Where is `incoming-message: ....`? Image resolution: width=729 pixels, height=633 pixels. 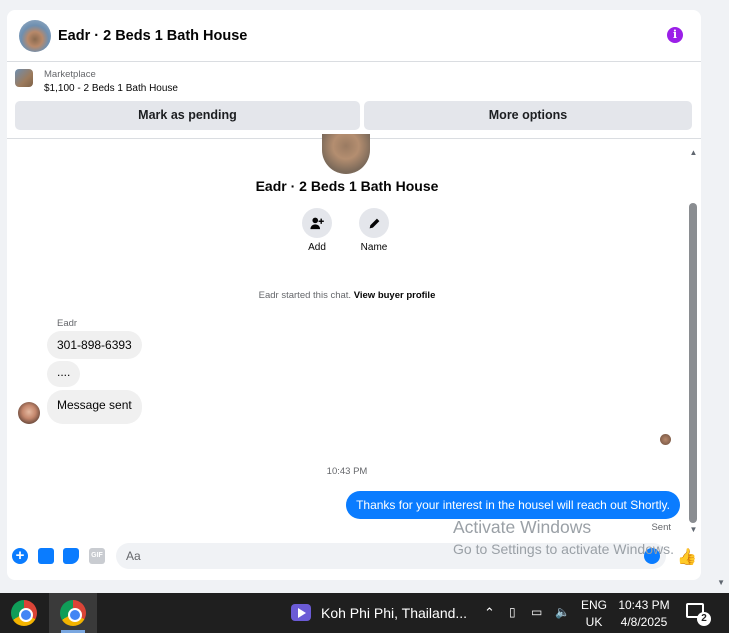 incoming-message: .... is located at coordinates (64, 374).